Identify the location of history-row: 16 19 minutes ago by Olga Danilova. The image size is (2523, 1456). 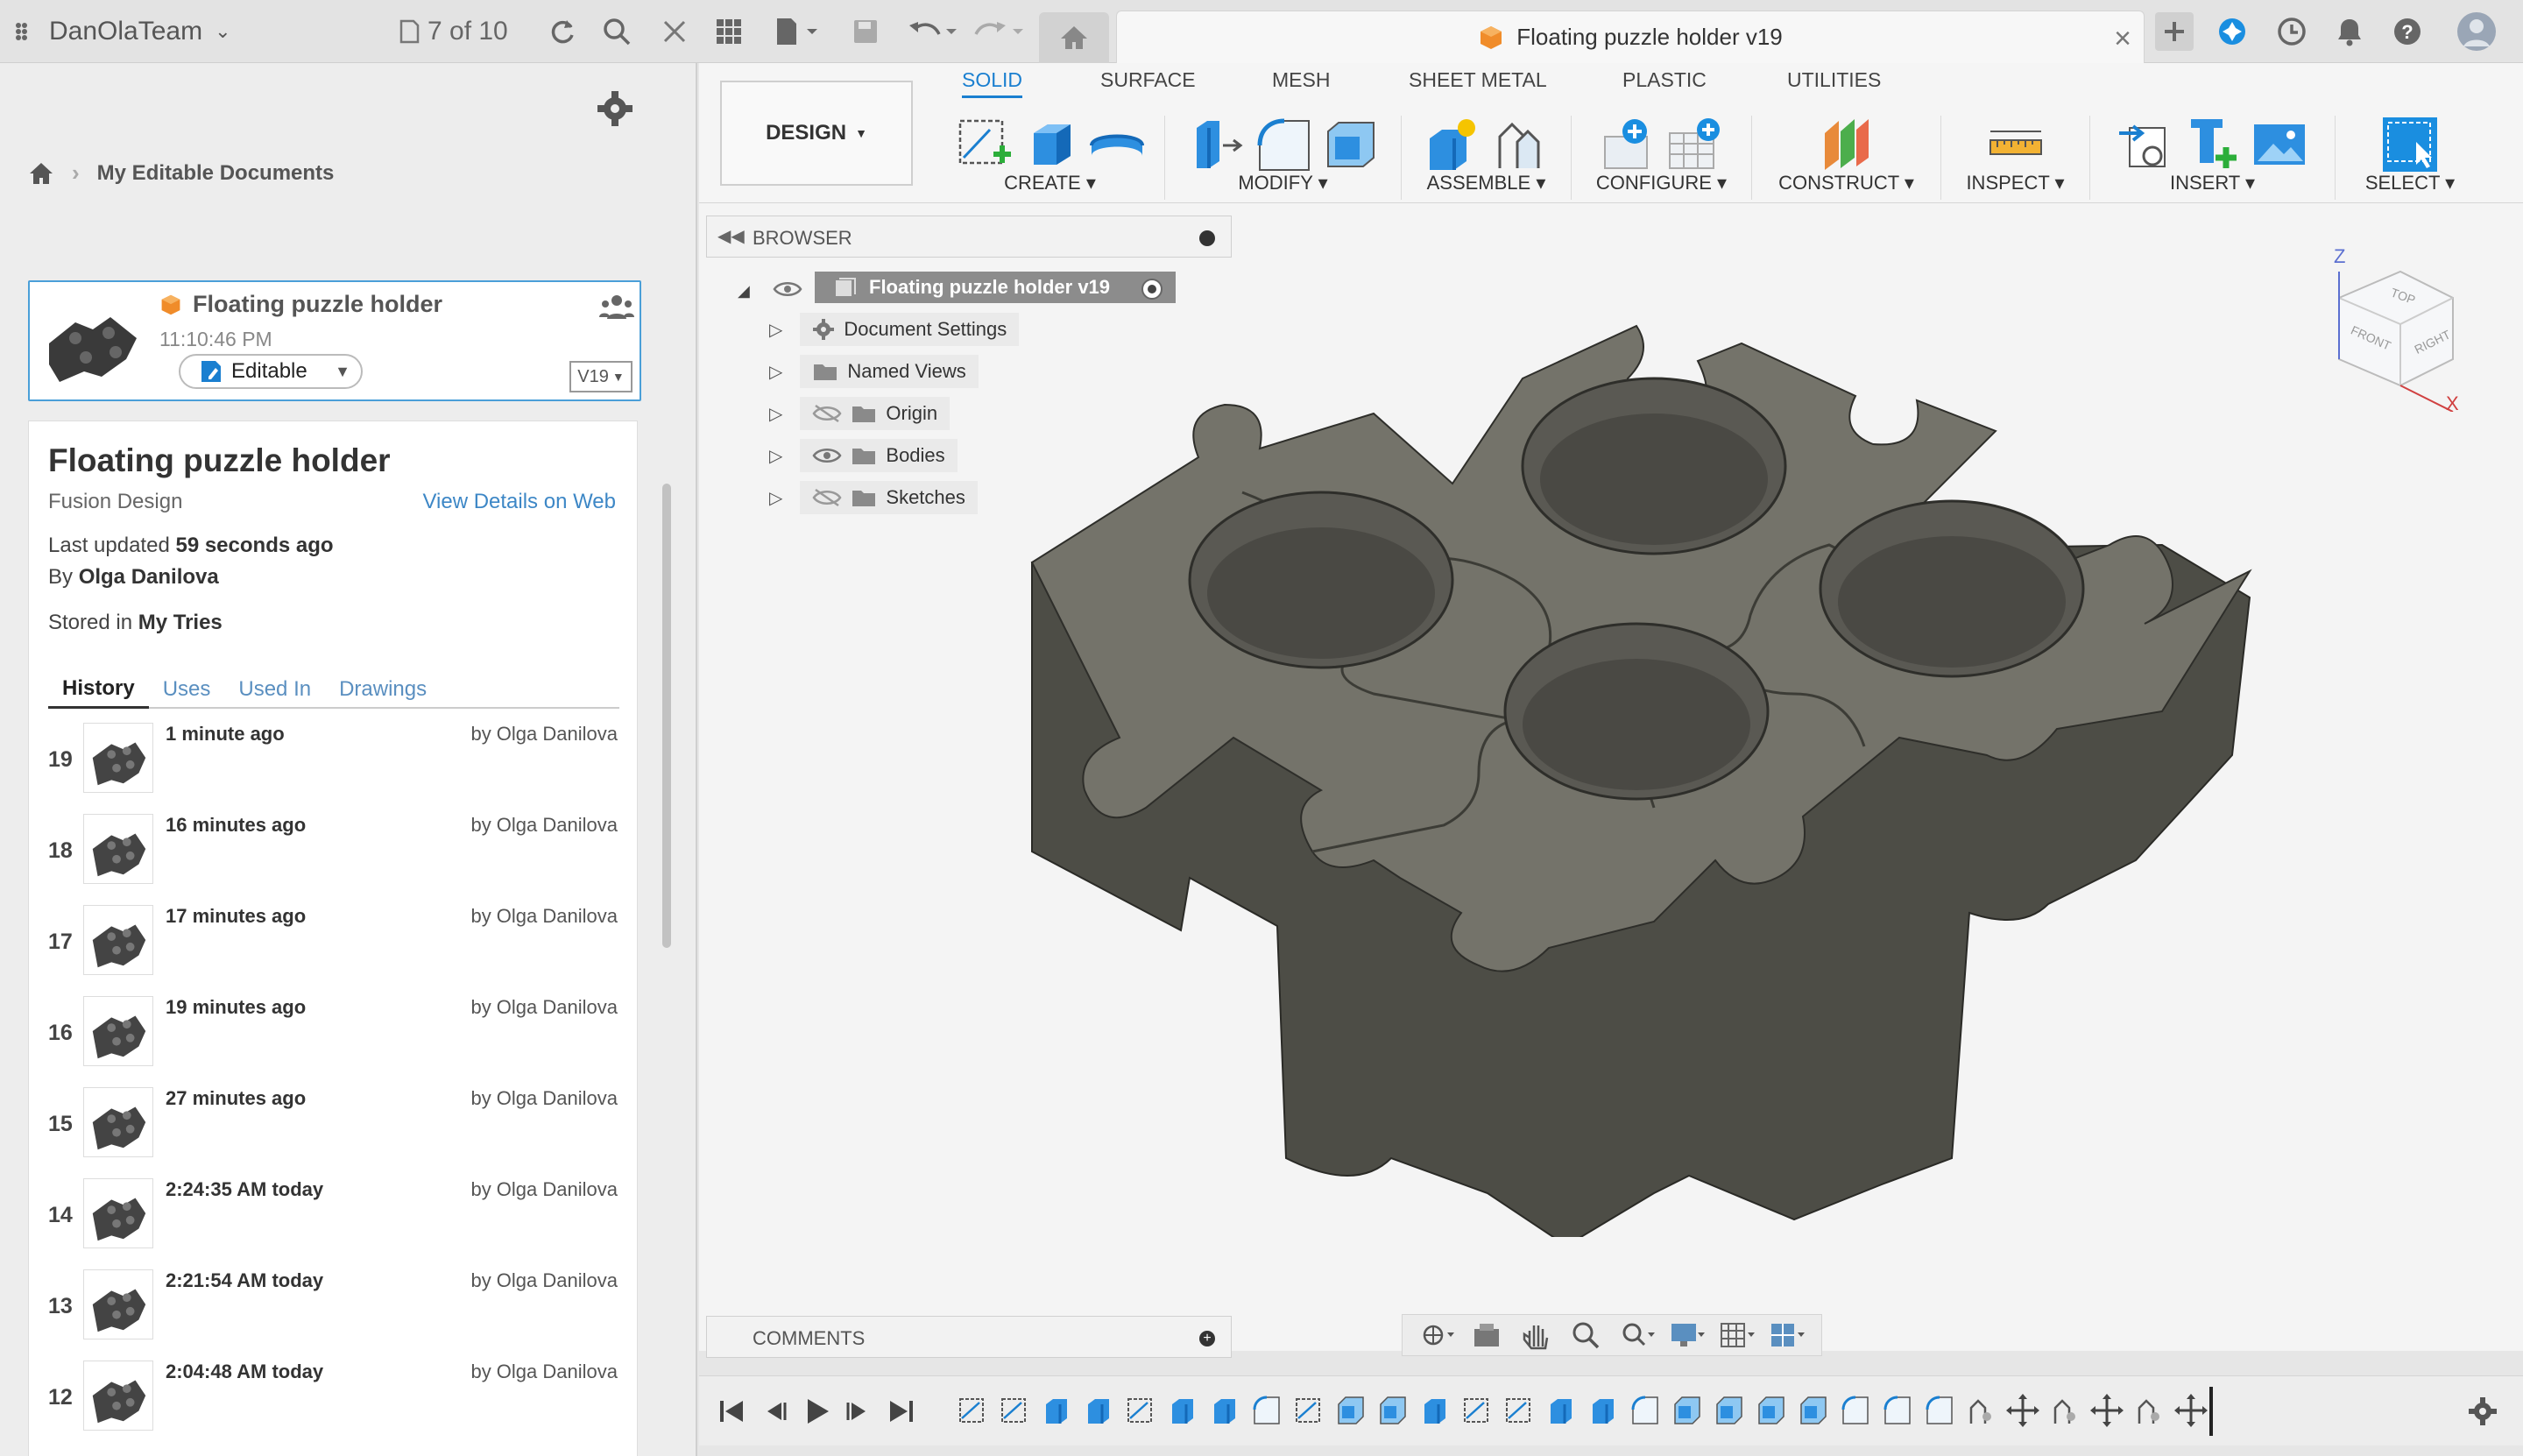
(334, 1041).